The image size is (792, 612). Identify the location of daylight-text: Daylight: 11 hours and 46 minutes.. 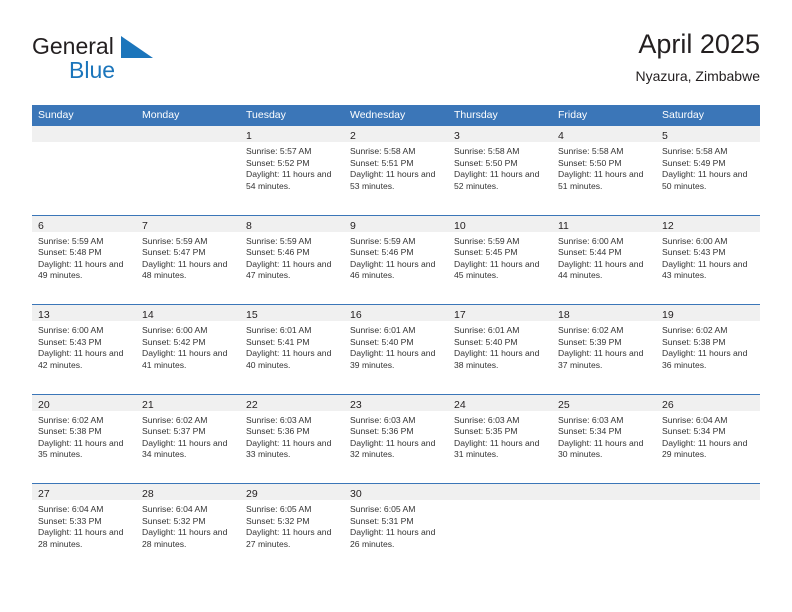
(393, 269).